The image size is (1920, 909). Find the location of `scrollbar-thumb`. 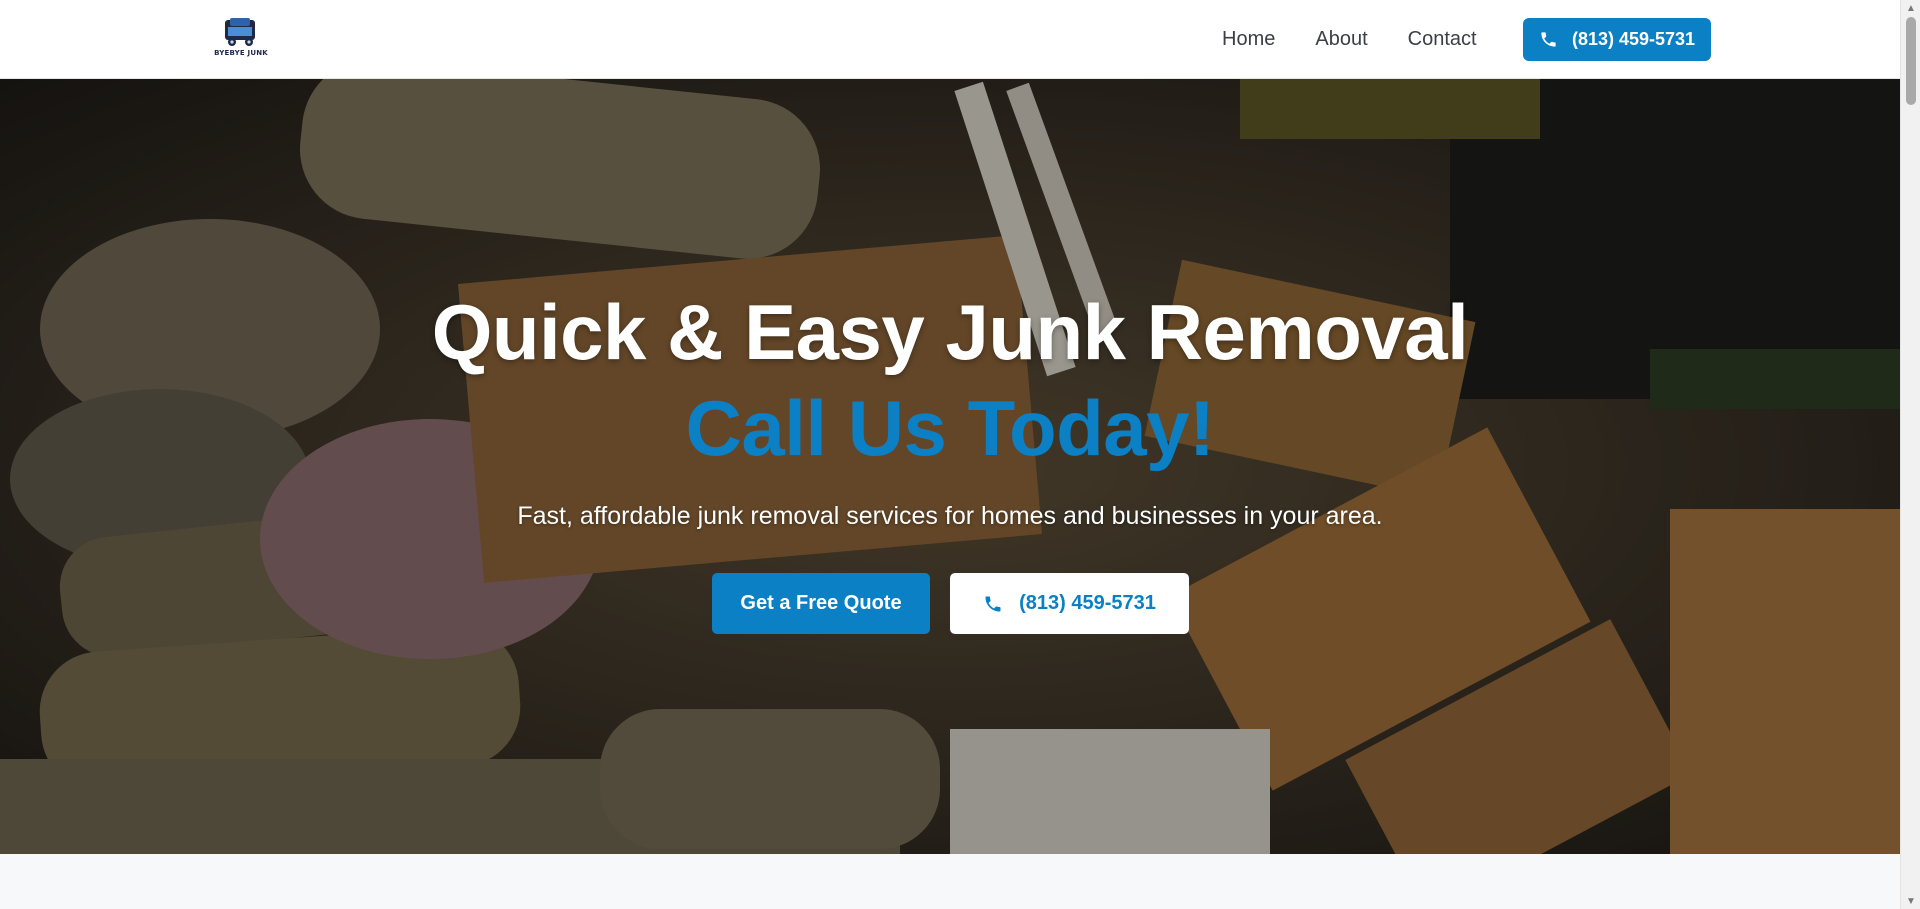

scrollbar-thumb is located at coordinates (1911, 61).